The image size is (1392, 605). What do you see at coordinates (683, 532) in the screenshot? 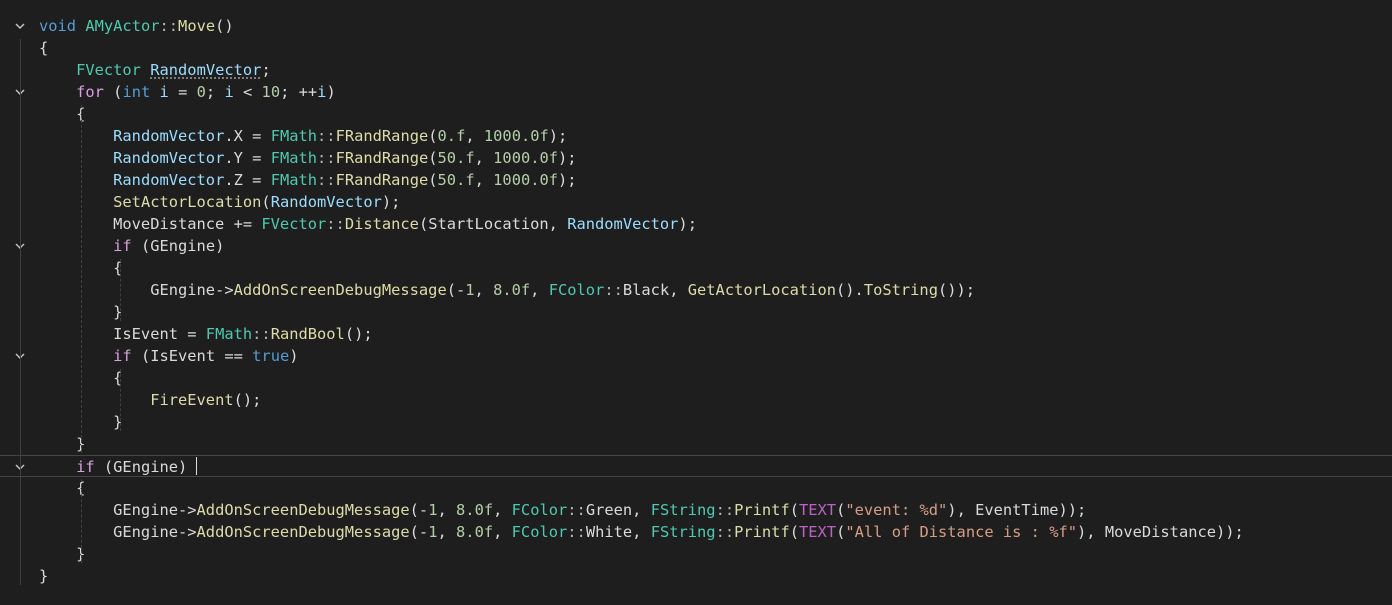
I see `code-token: FString` at bounding box center [683, 532].